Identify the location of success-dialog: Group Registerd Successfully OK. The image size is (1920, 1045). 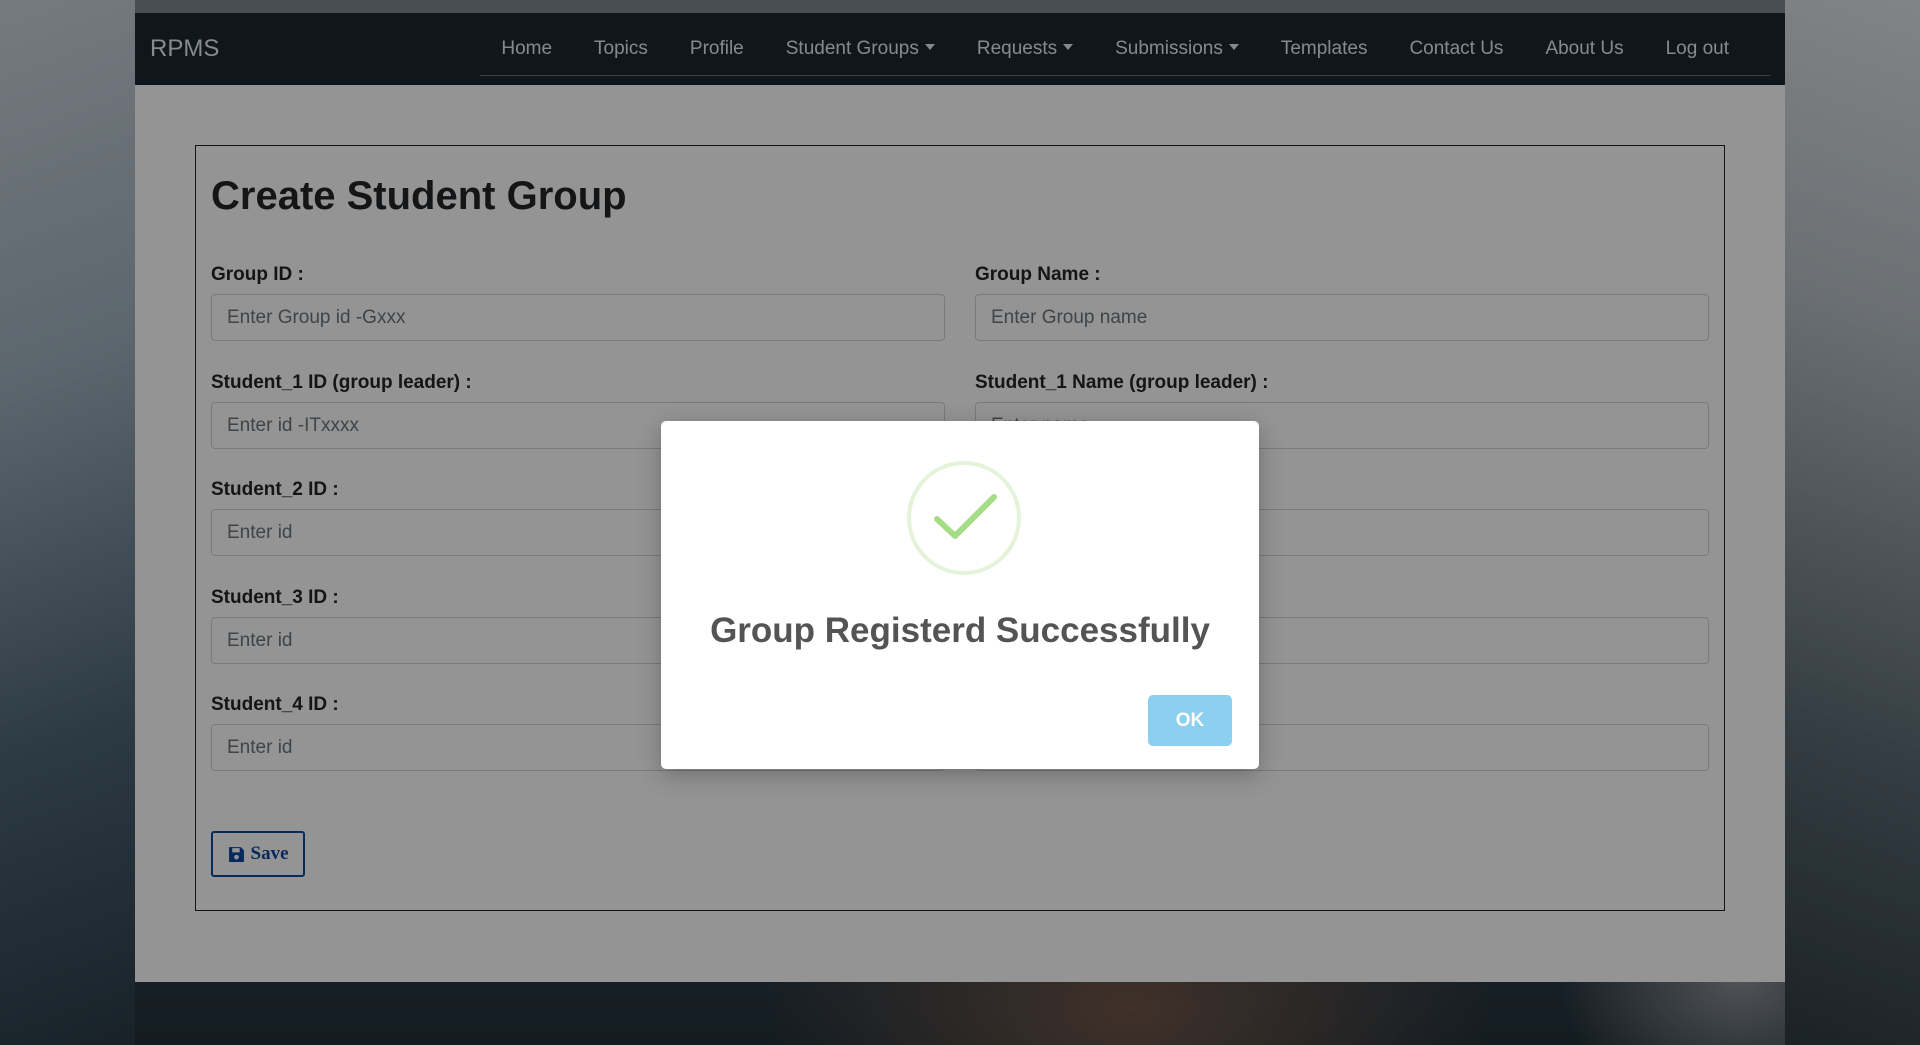
(960, 595).